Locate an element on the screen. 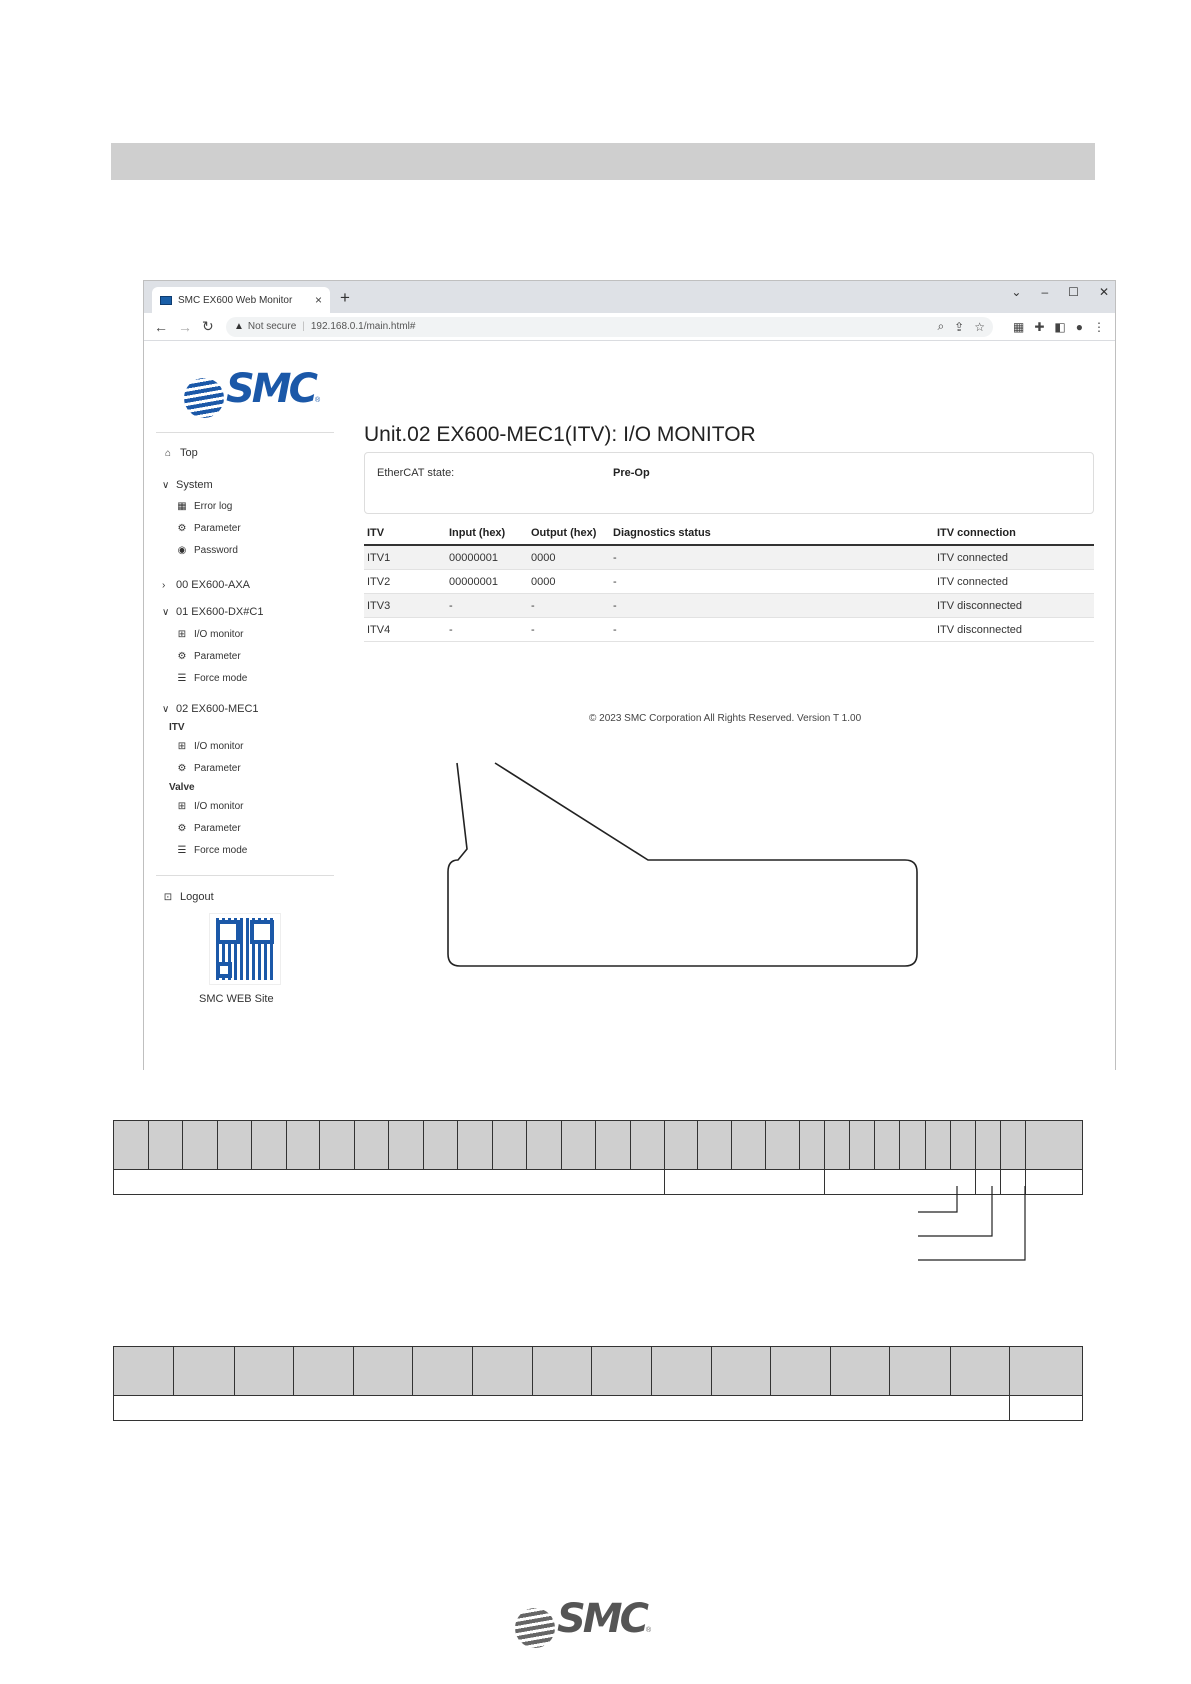 This screenshot has width=1191, height=1684. footer-smc-logo: SMC® is located at coordinates (583, 1622).